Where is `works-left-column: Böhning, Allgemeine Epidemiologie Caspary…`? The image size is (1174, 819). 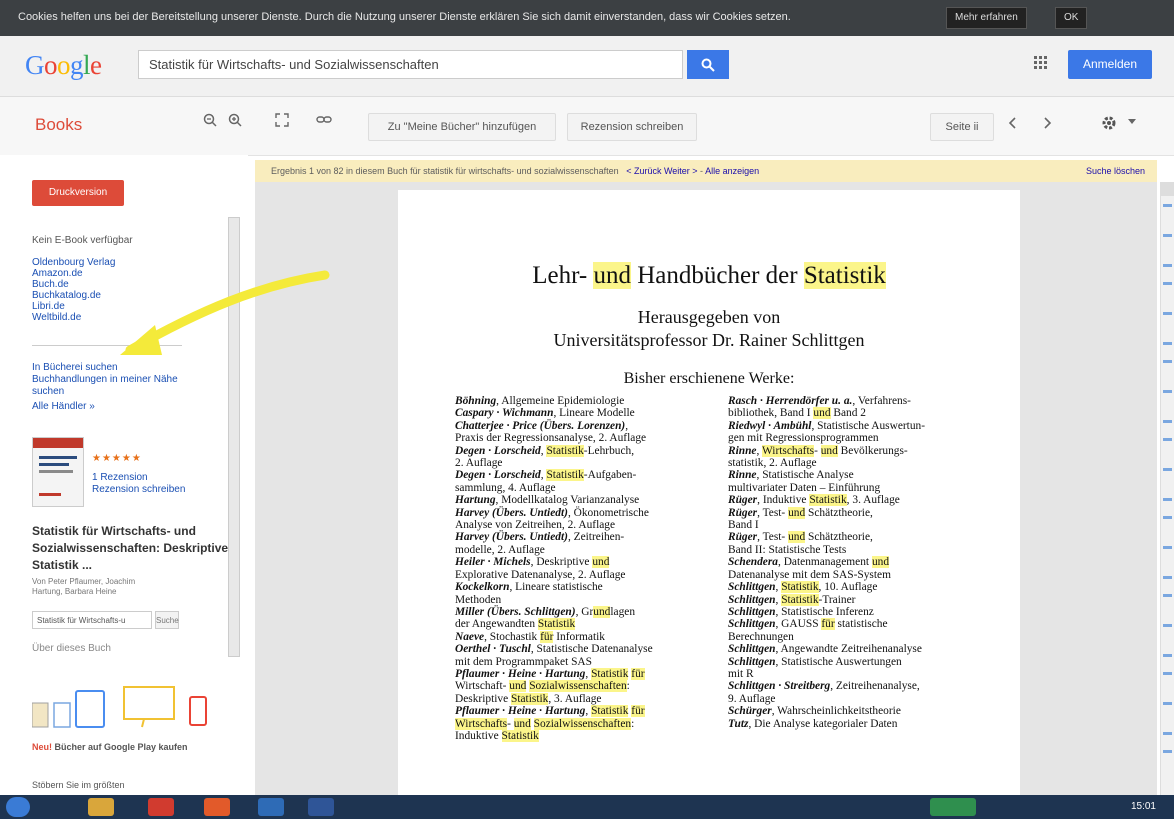
works-left-column: Böhning, Allgemeine Epidemiologie Caspary… is located at coordinates (554, 568).